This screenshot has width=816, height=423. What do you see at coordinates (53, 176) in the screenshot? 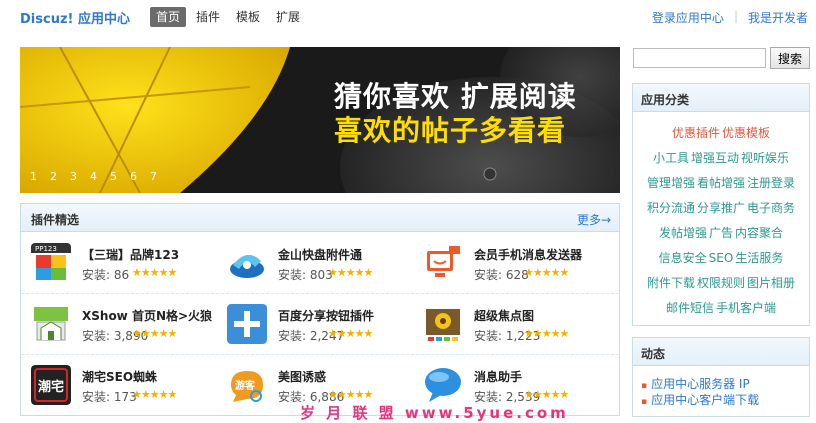
I see `banner-page-2: 2` at bounding box center [53, 176].